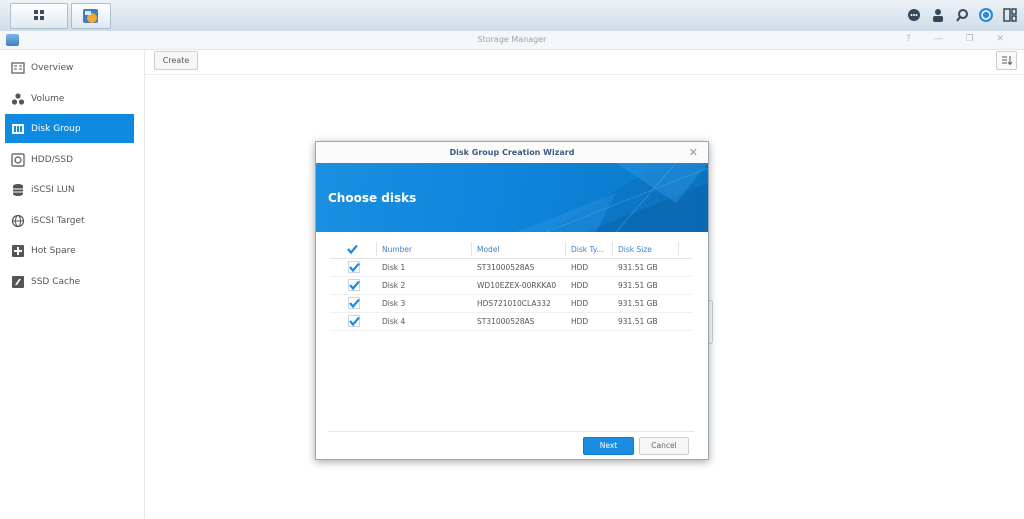 The image size is (1024, 519). I want to click on storage-manager-taskbar-button, so click(91, 16).